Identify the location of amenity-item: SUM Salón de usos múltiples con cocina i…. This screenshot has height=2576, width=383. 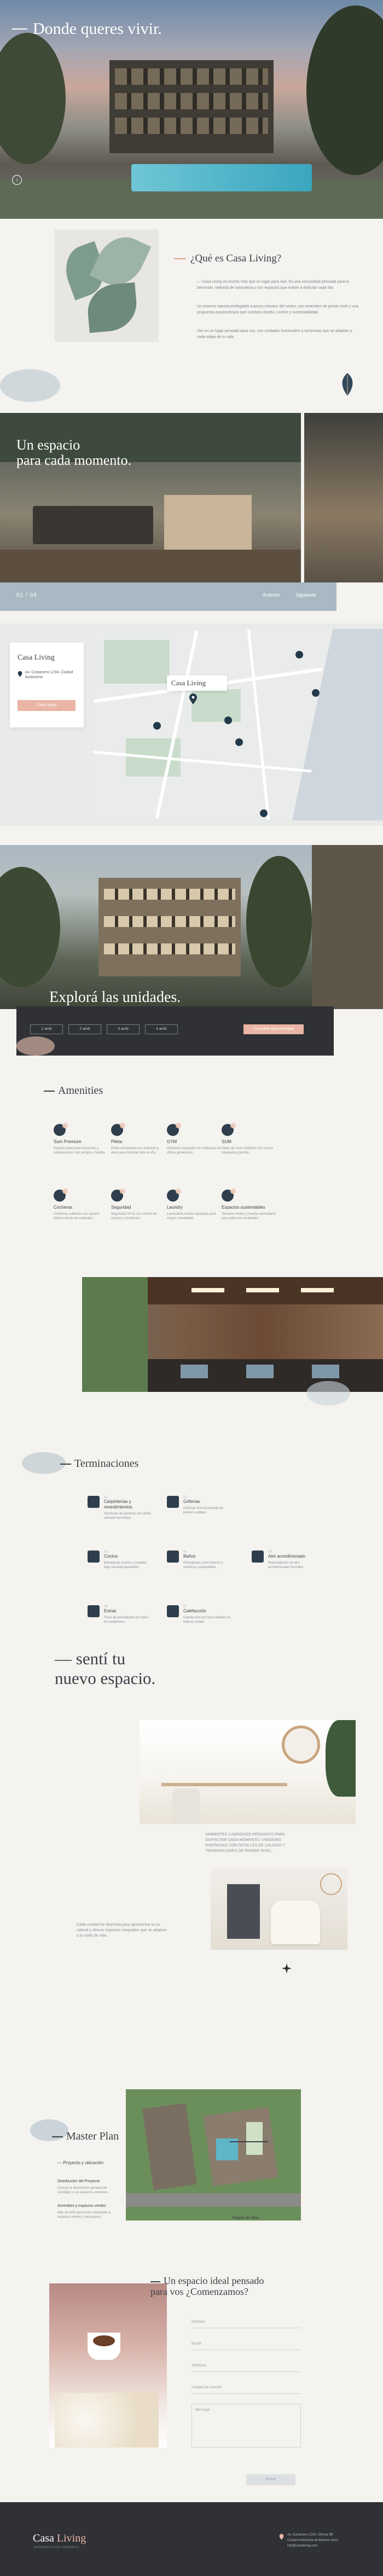
(249, 1139).